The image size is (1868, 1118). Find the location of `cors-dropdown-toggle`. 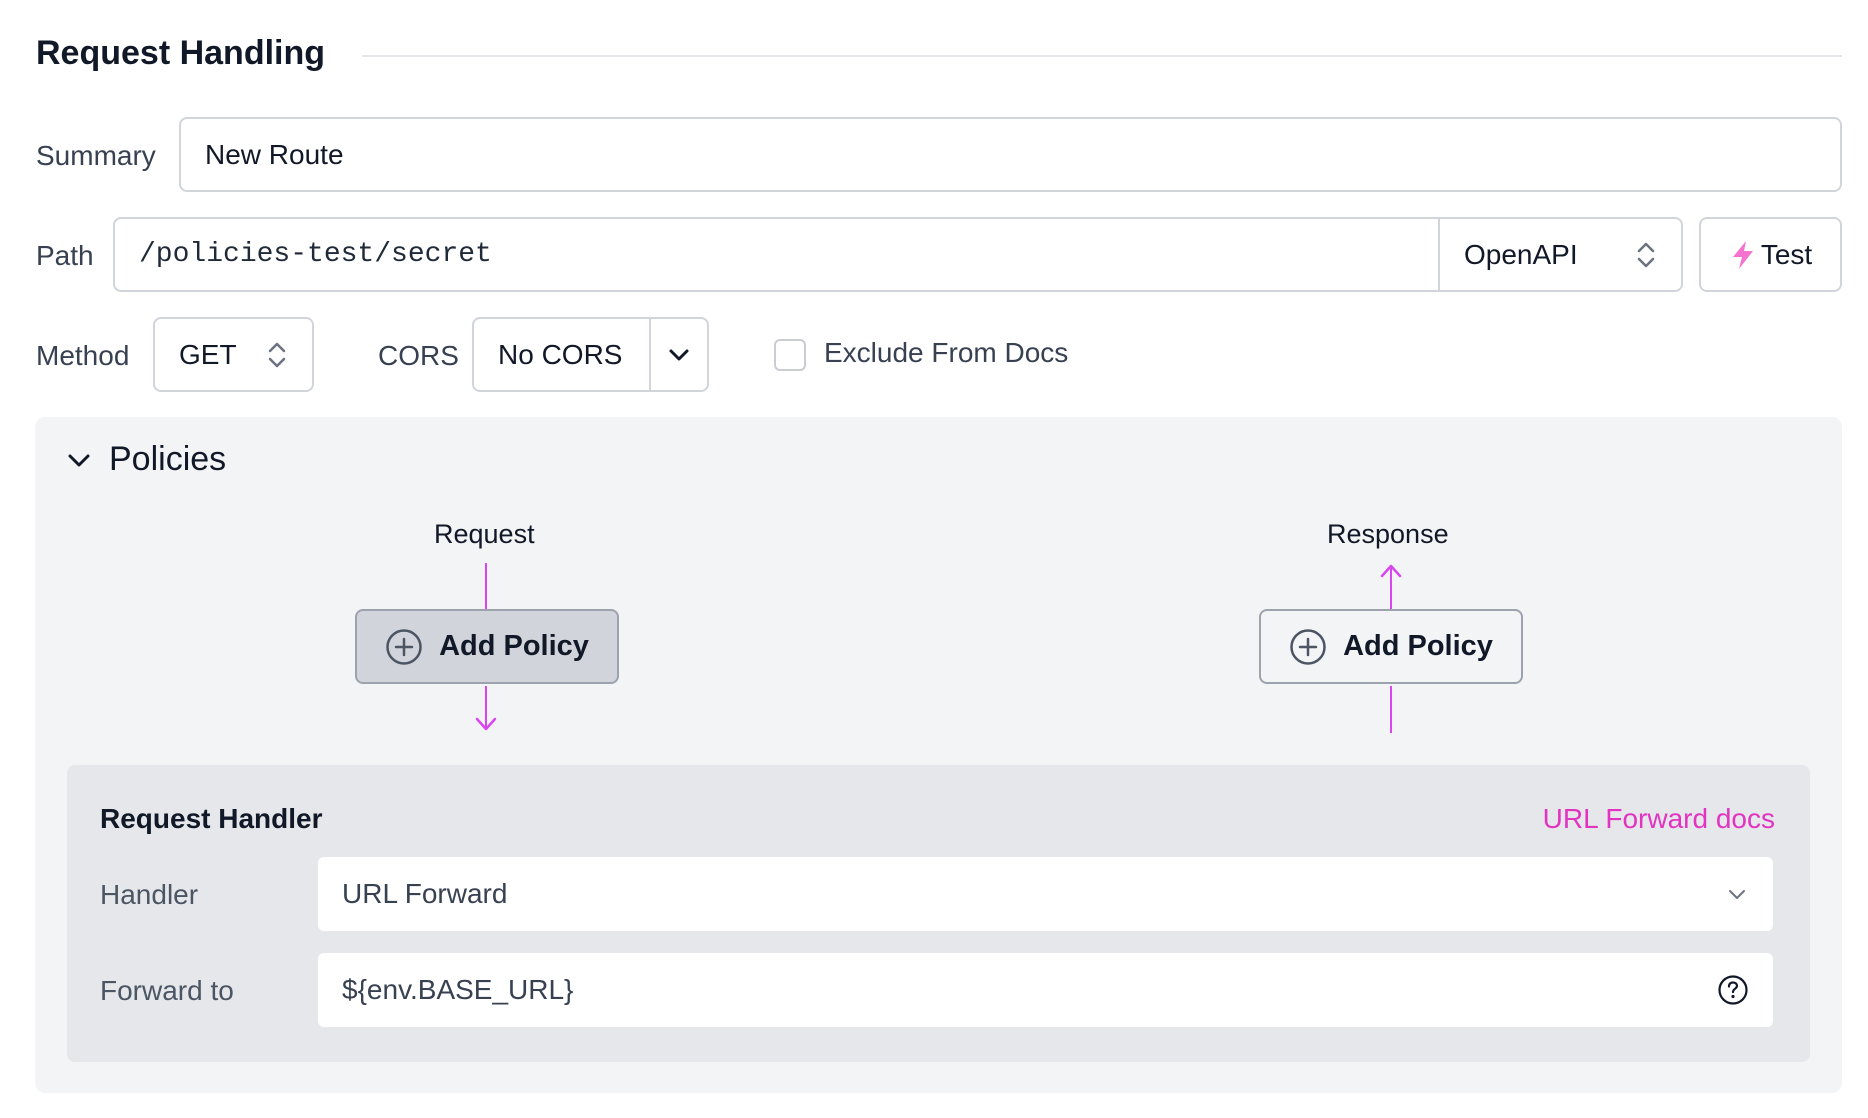

cors-dropdown-toggle is located at coordinates (678, 354).